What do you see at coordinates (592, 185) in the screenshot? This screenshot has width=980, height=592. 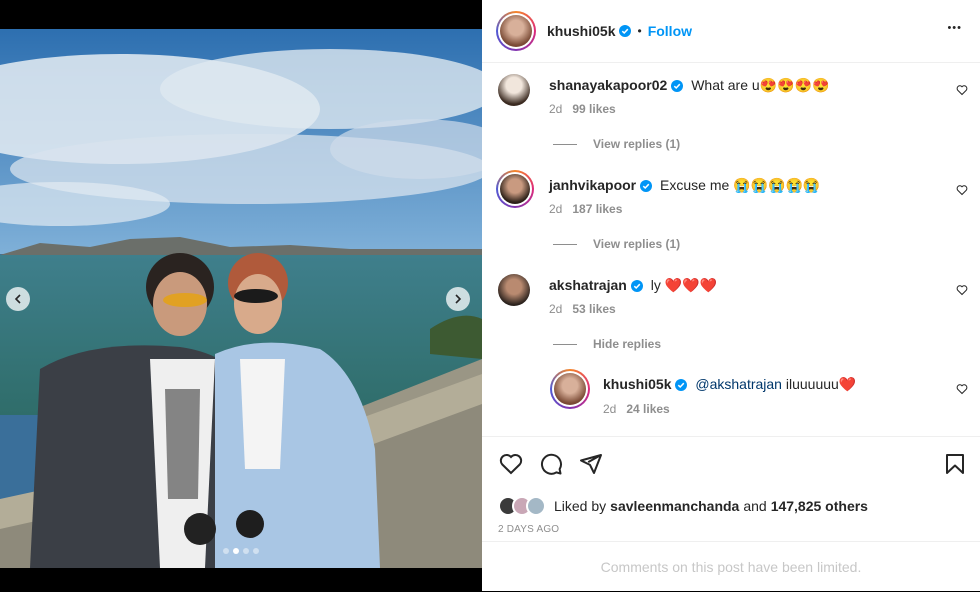 I see `commenter-username: janhvikapoor` at bounding box center [592, 185].